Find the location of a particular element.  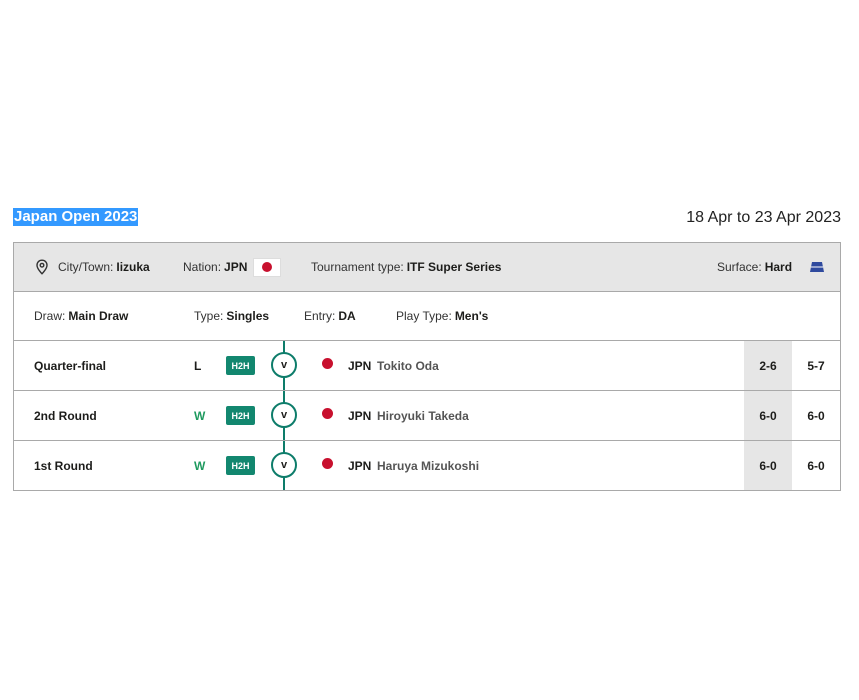

city-label: City/Town: is located at coordinates (86, 267).